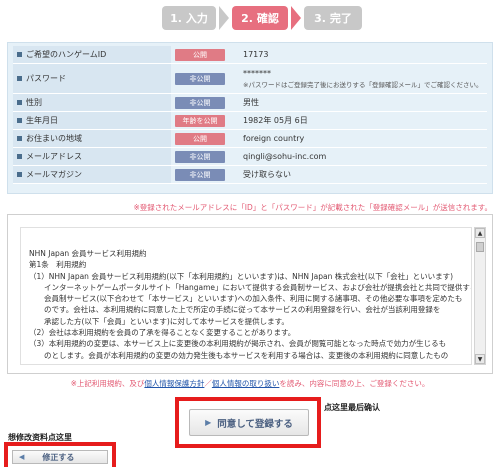 Image resolution: width=500 pixels, height=467 pixels. I want to click on password-note: ※パスワードはご登録完了後にお送りする「登録確認メール」でご確認ください。, so click(363, 84).